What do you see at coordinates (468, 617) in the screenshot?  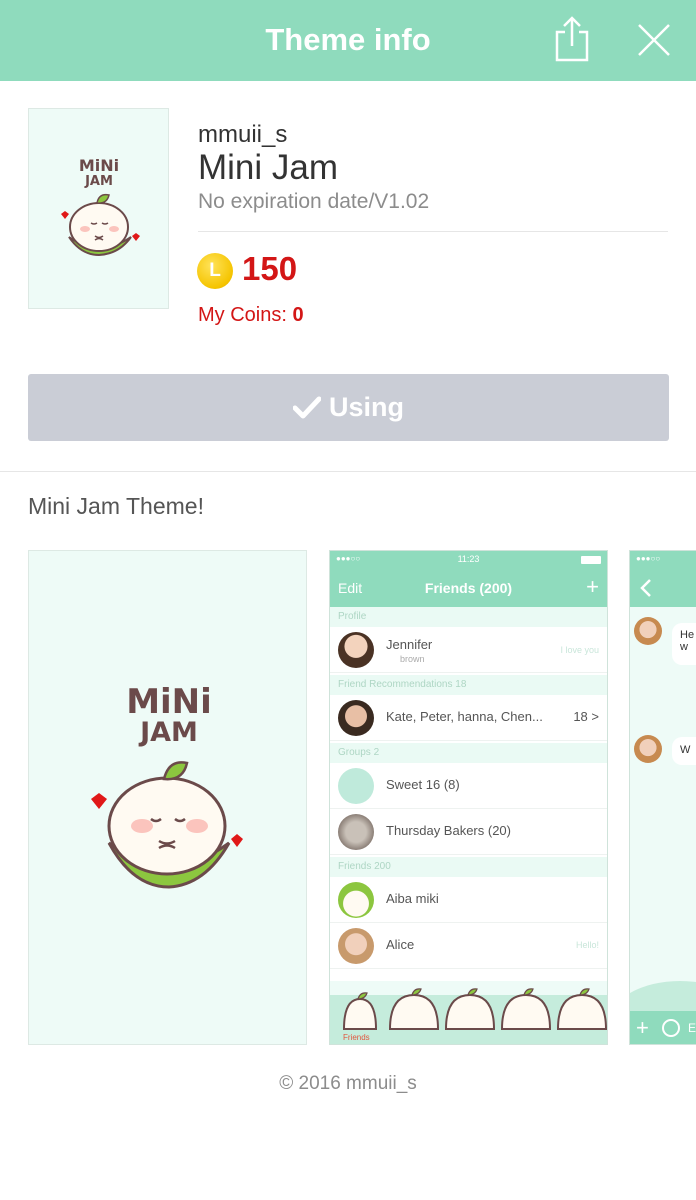 I see `section-header: Profile` at bounding box center [468, 617].